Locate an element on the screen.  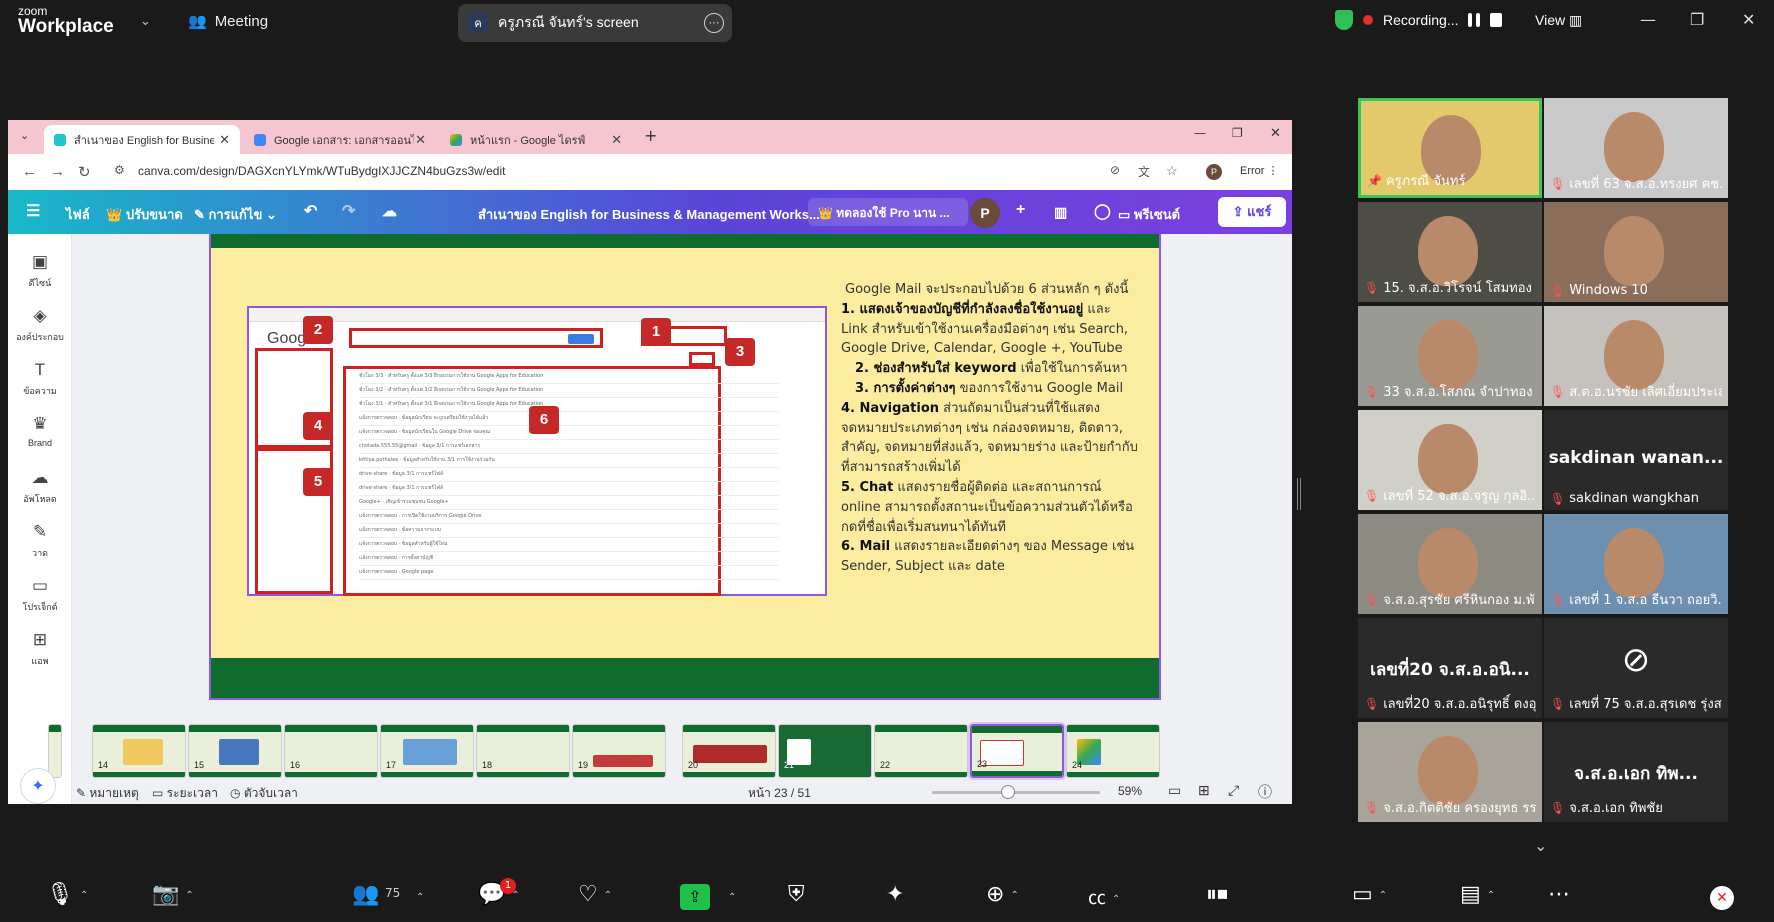
forward-icon: → is located at coordinates (57, 171).